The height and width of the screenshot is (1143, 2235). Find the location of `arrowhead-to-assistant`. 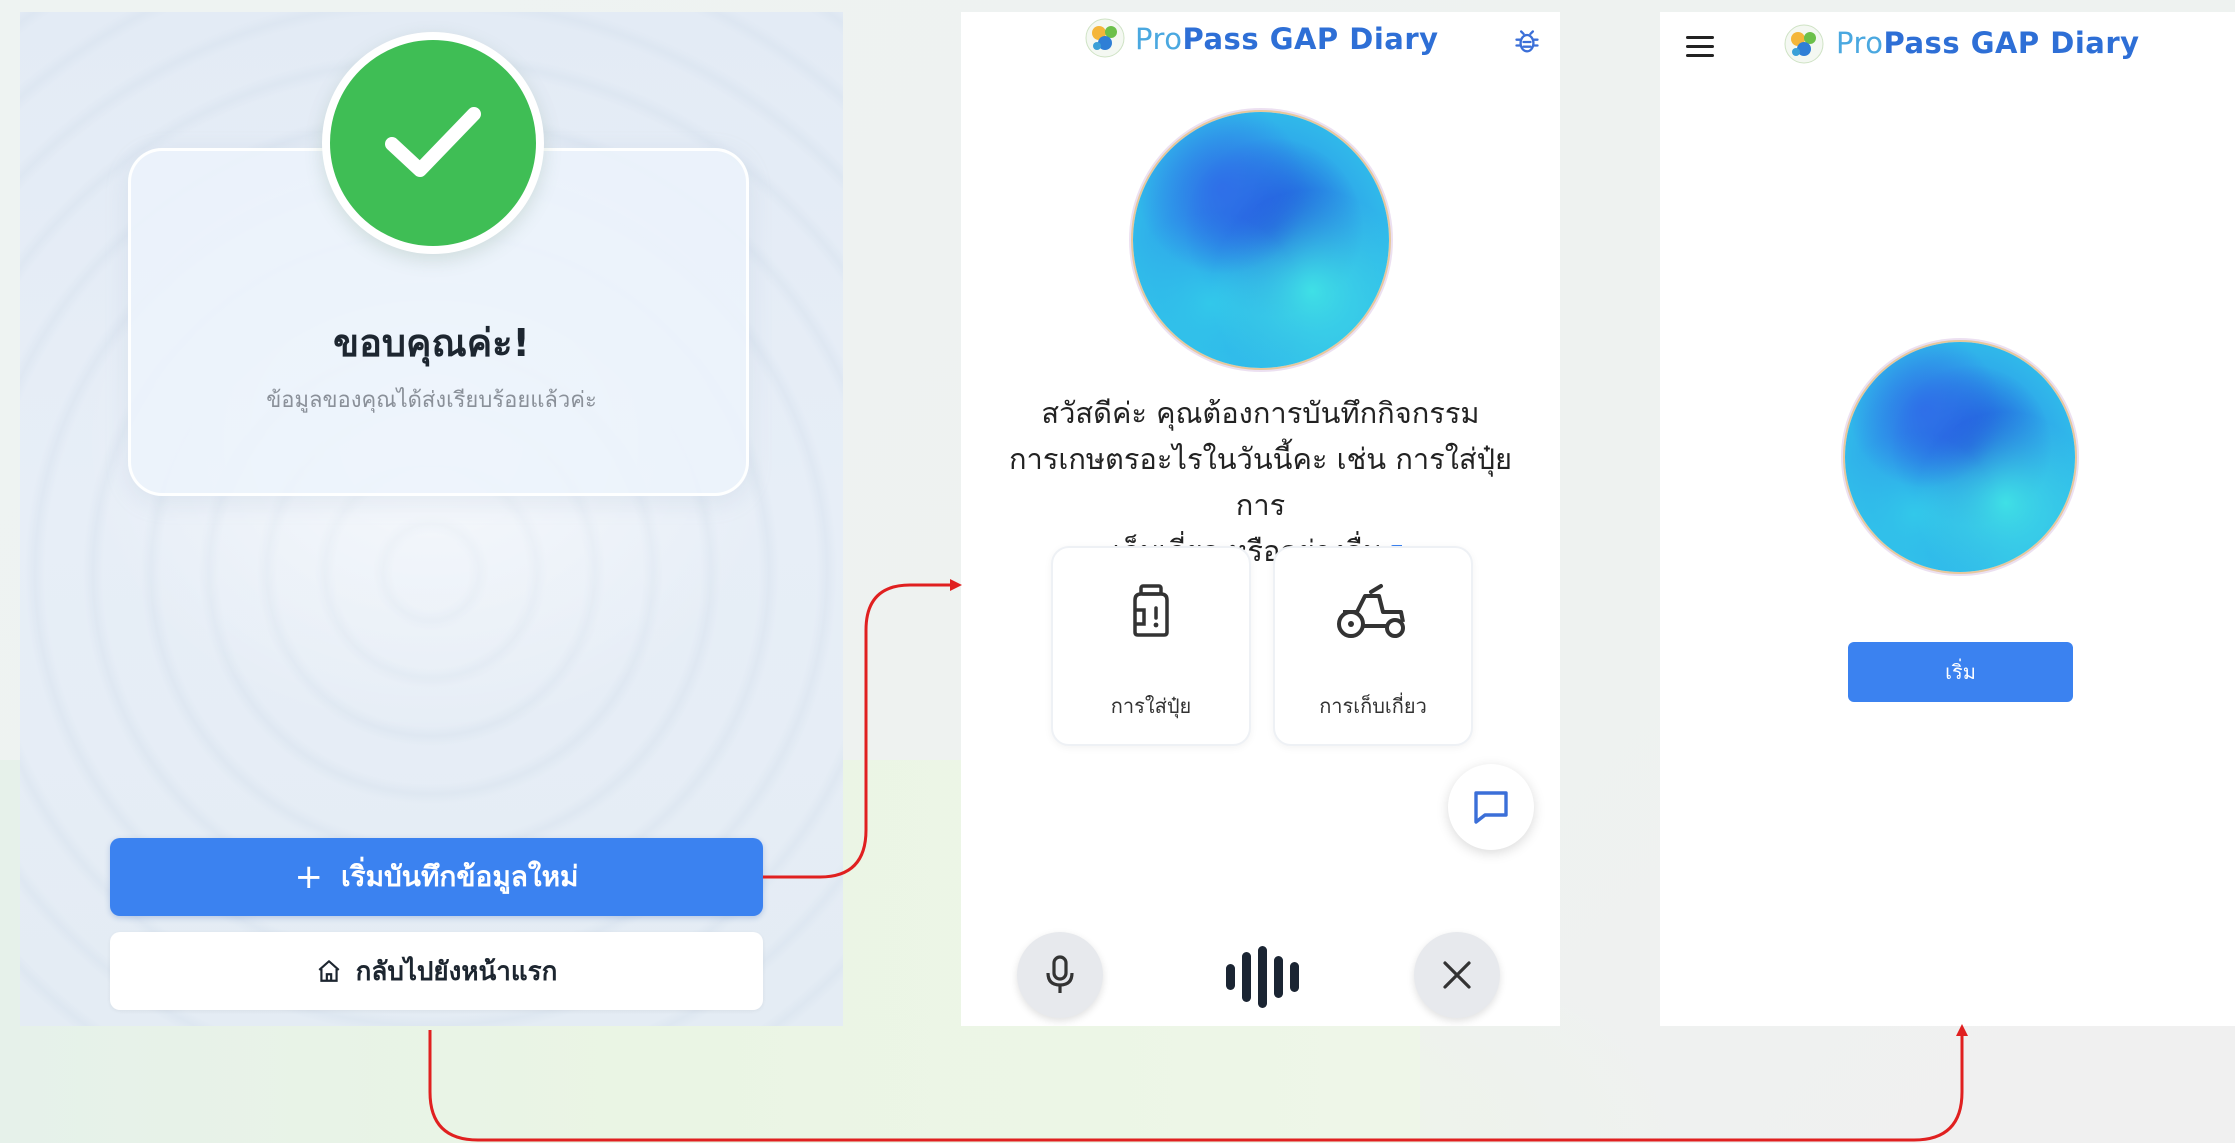

arrowhead-to-assistant is located at coordinates (956, 585).